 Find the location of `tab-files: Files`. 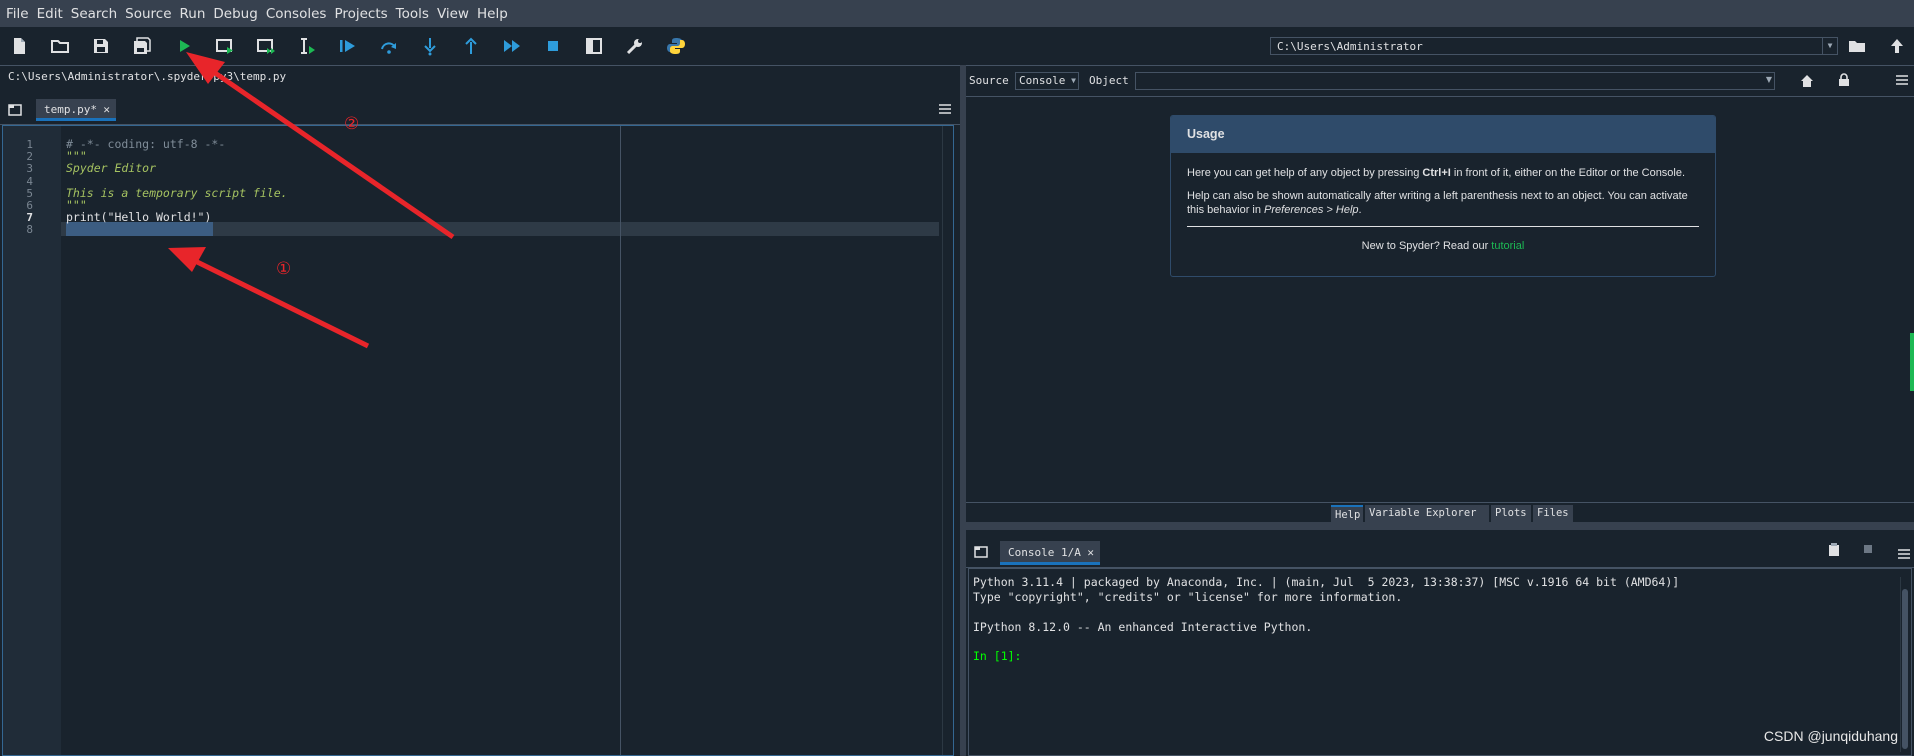

tab-files: Files is located at coordinates (1553, 513).